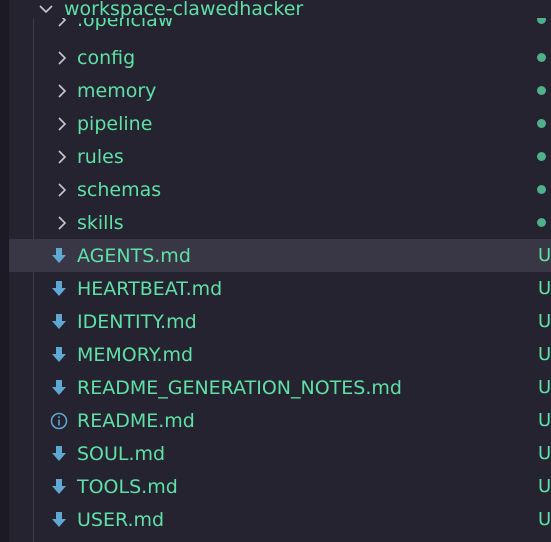 The image size is (551, 542). What do you see at coordinates (280, 288) in the screenshot?
I see `file-row-heartbeat: HEARTBEAT.md U` at bounding box center [280, 288].